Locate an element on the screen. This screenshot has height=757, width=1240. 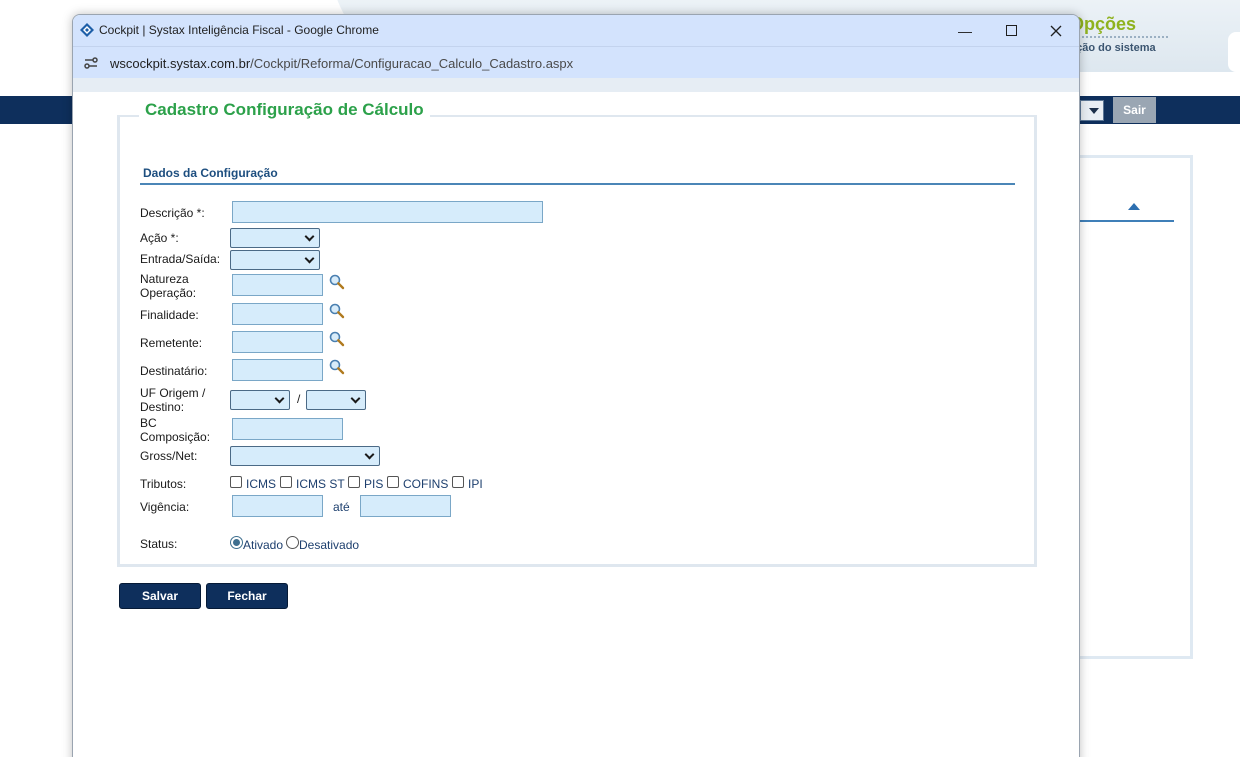
finalidade-label: Finalidade: is located at coordinates (169, 315).